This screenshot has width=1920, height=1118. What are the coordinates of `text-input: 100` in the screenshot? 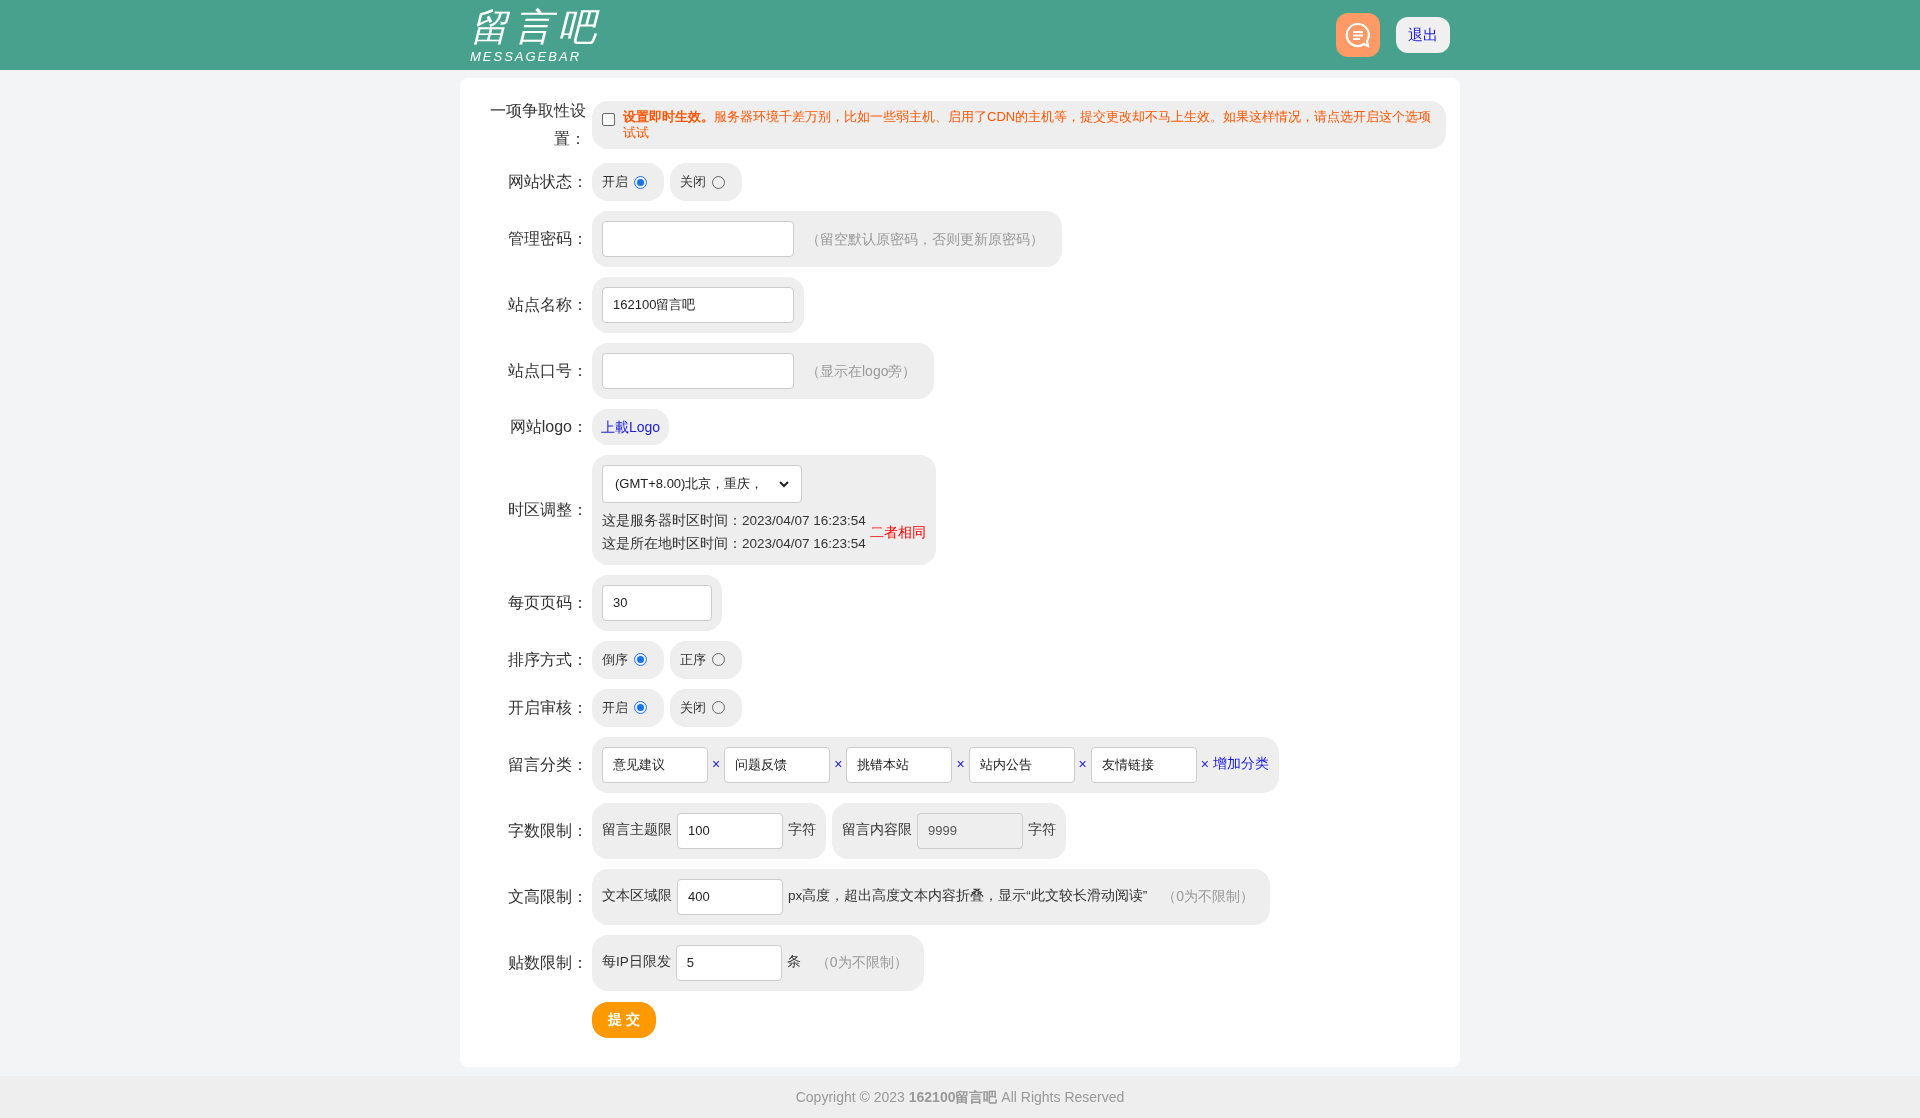 It's located at (730, 830).